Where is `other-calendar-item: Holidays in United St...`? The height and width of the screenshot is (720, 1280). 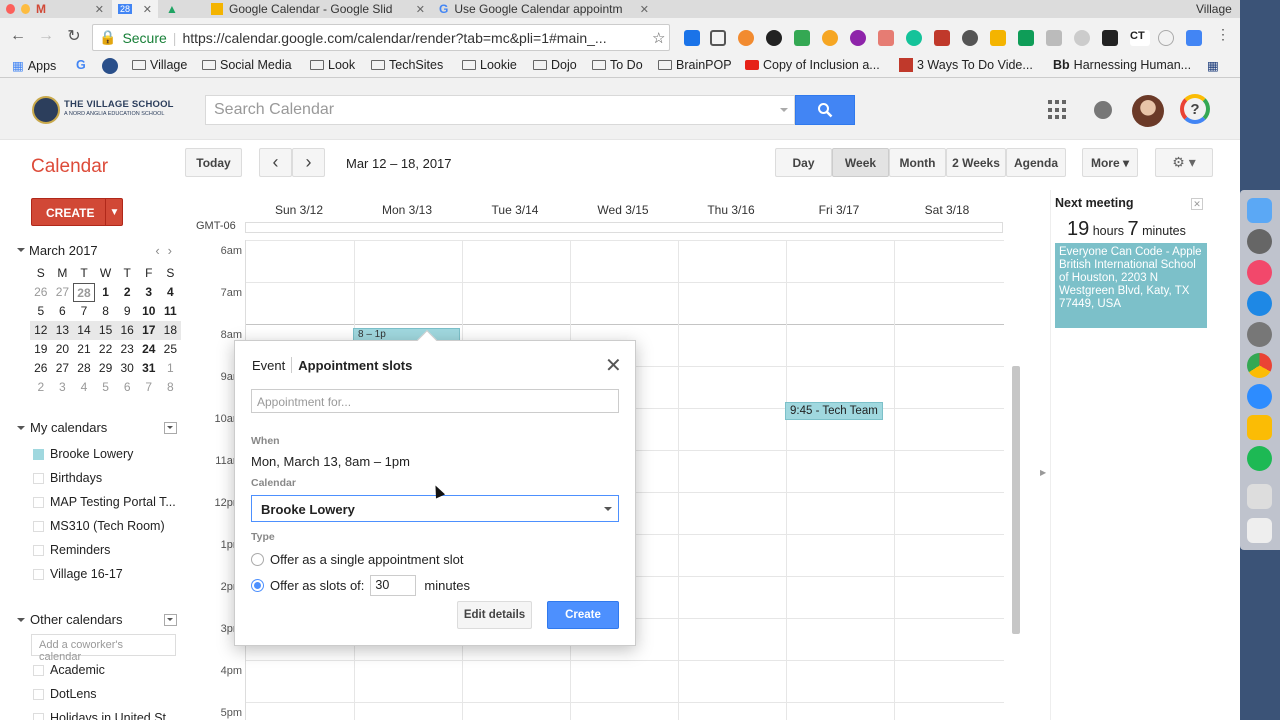 other-calendar-item: Holidays in United St... is located at coordinates (104, 715).